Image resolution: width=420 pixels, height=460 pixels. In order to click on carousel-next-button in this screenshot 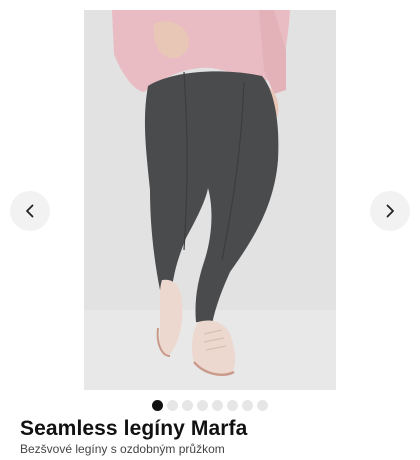, I will do `click(390, 211)`.